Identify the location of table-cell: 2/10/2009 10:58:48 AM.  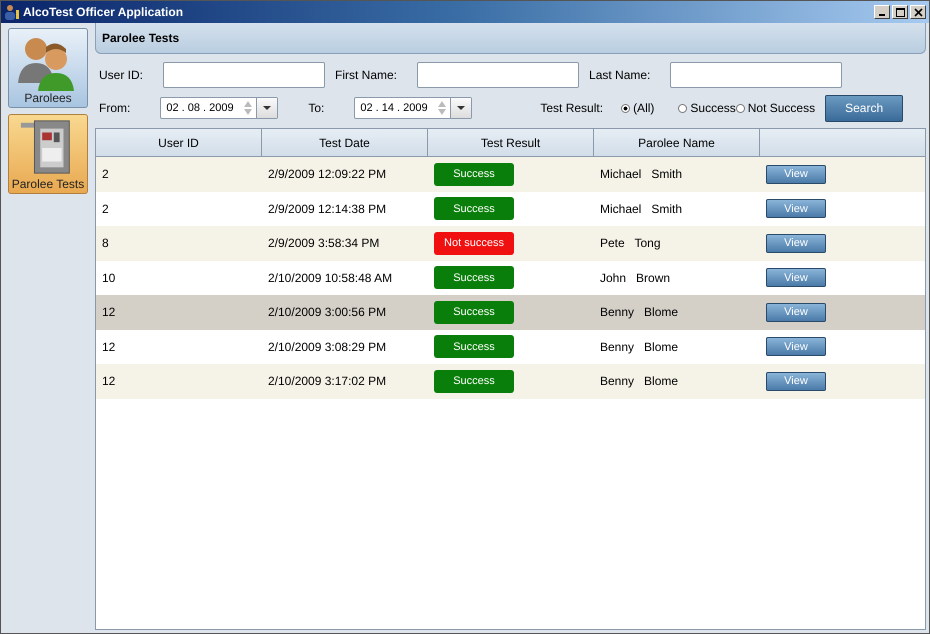
(330, 277).